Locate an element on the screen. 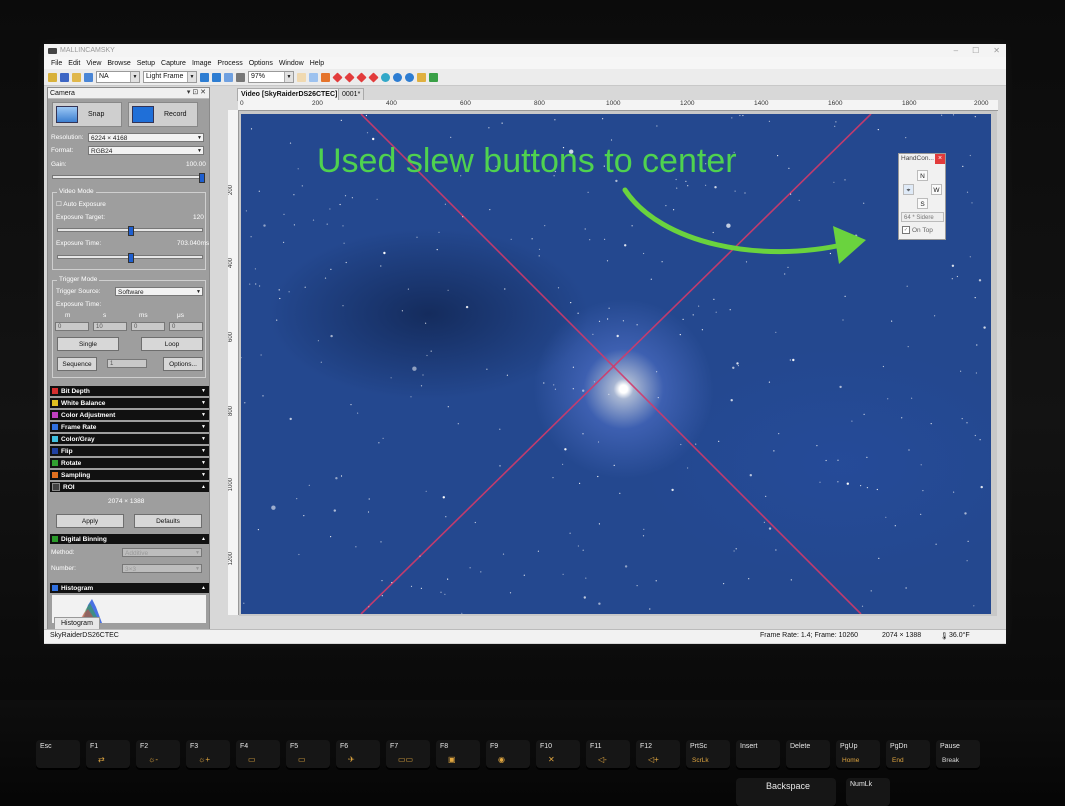  key-pgdn: PgDn End is located at coordinates (908, 754).